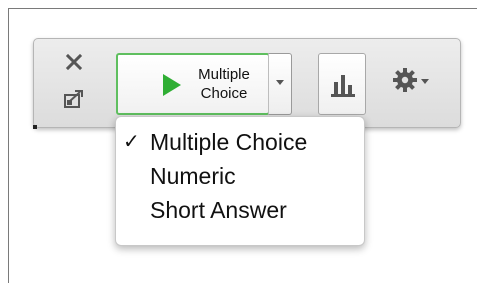  I want to click on settings-button, so click(413, 82).